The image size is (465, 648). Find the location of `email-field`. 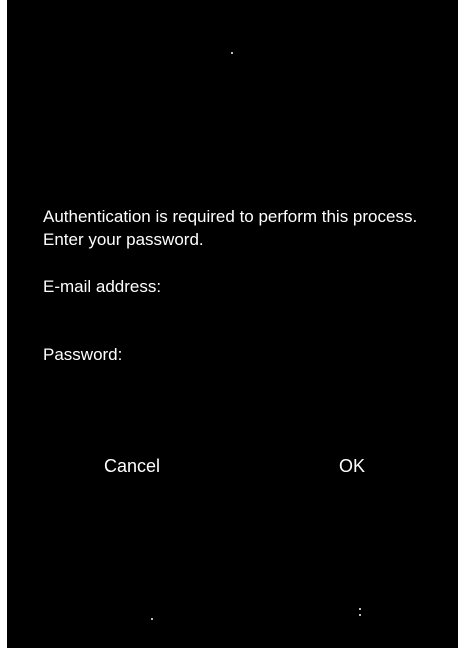

email-field is located at coordinates (228, 316).